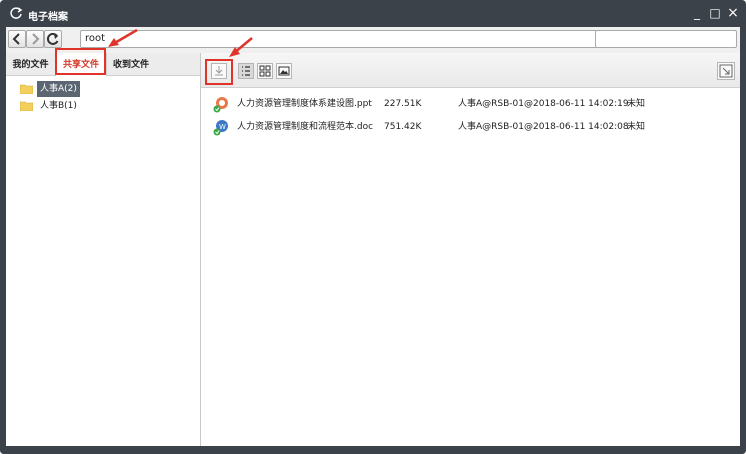 The image size is (746, 454). I want to click on export-button, so click(726, 71).